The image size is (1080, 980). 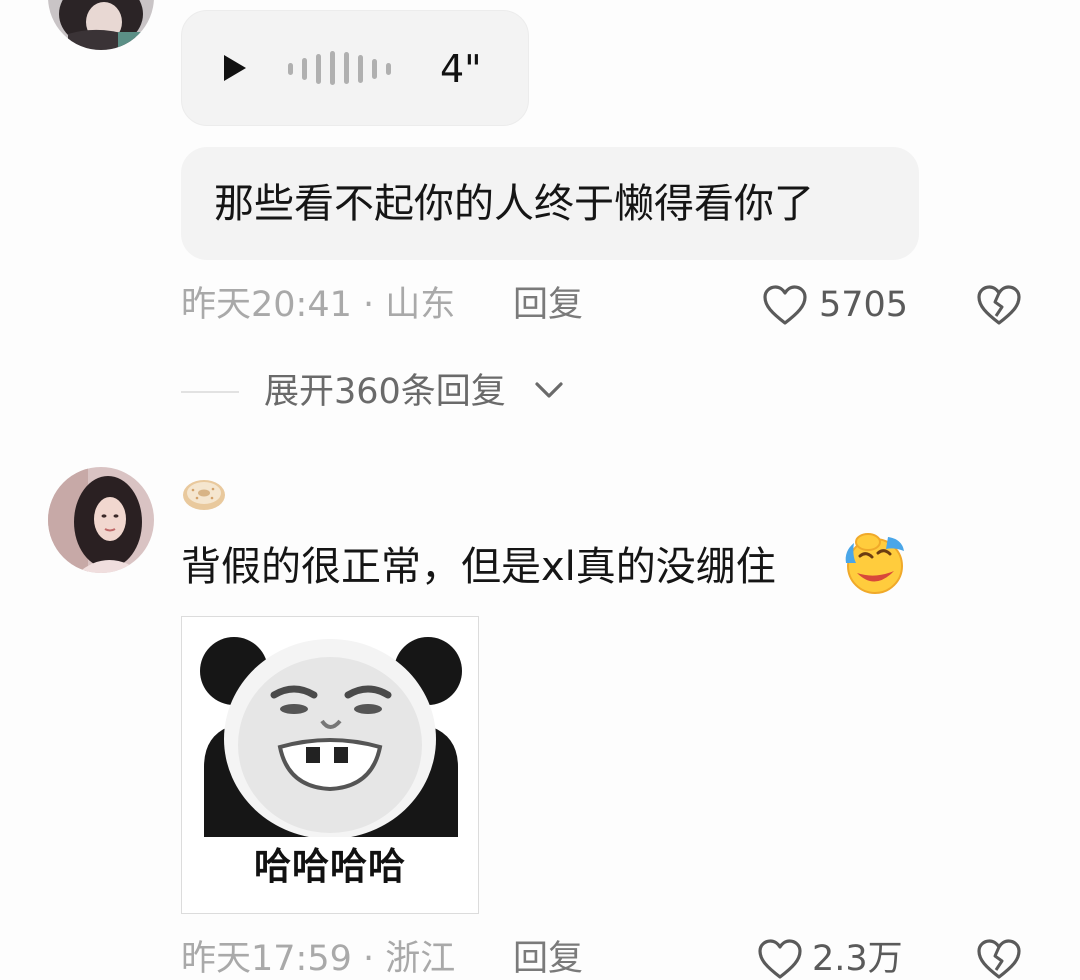 What do you see at coordinates (461, 69) in the screenshot?
I see `voice-duration: 4"` at bounding box center [461, 69].